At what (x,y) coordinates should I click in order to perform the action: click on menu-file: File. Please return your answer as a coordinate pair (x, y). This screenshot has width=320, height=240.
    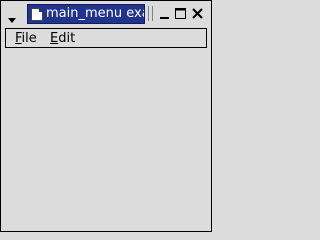
    Looking at the image, I should click on (26, 39).